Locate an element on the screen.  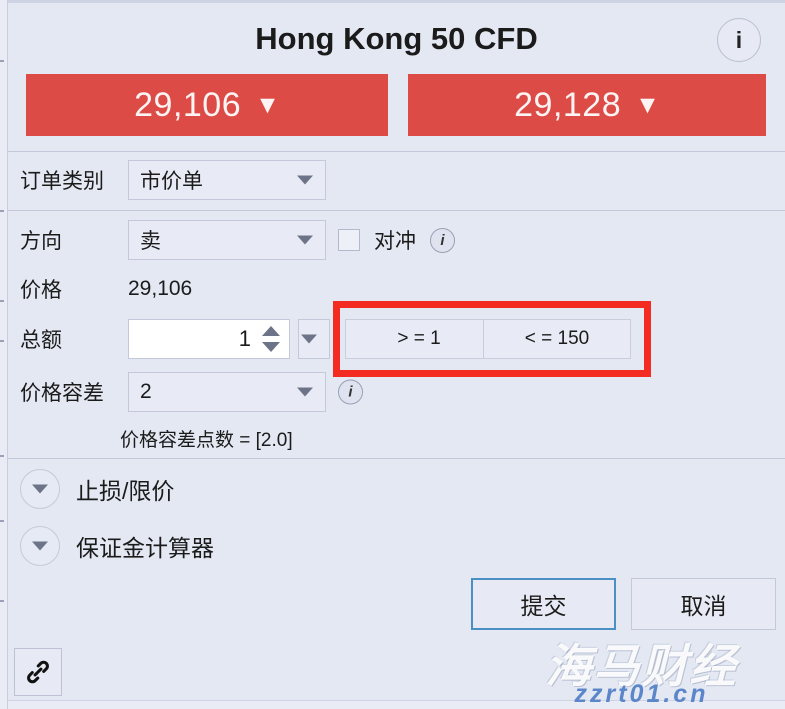
price-tolerance-row: 价格容差 2 i is located at coordinates (396, 392).